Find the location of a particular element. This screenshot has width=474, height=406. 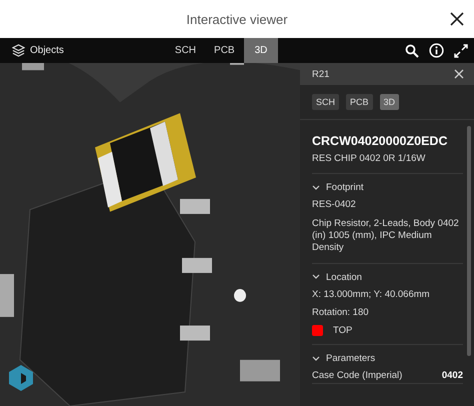

detail-text: Rotation: 180 is located at coordinates (341, 313).